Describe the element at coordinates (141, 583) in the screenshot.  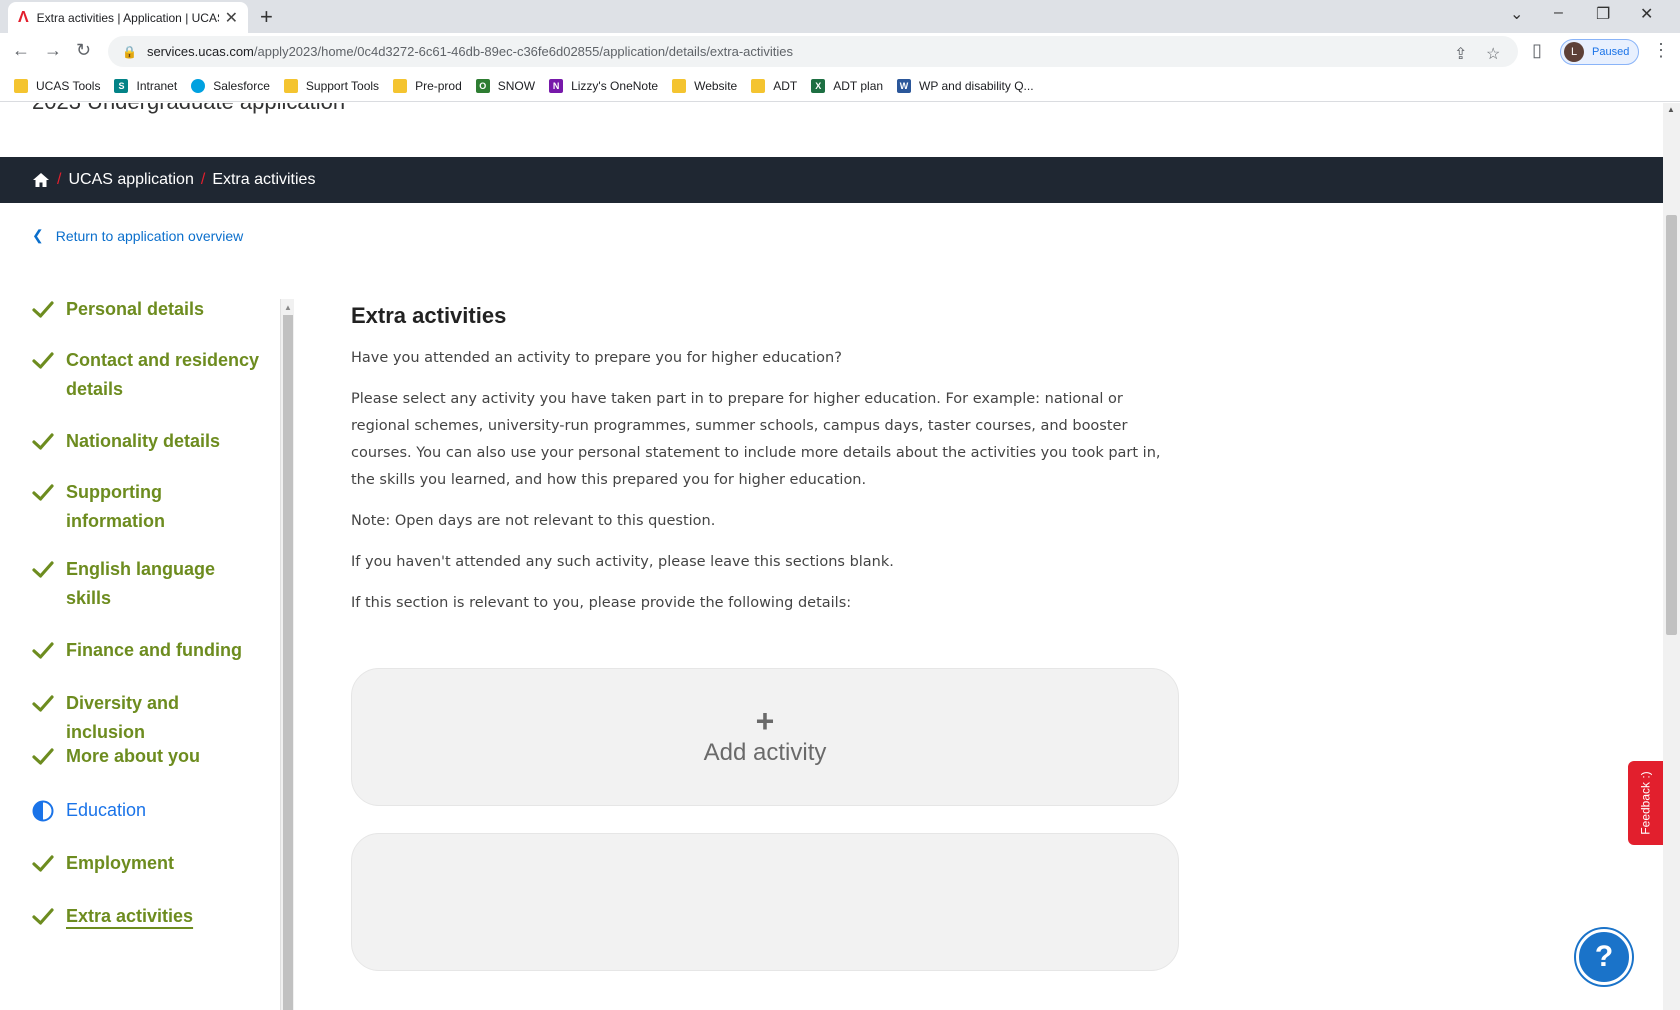
I see `sidebar-item-label: English language skills` at that location.